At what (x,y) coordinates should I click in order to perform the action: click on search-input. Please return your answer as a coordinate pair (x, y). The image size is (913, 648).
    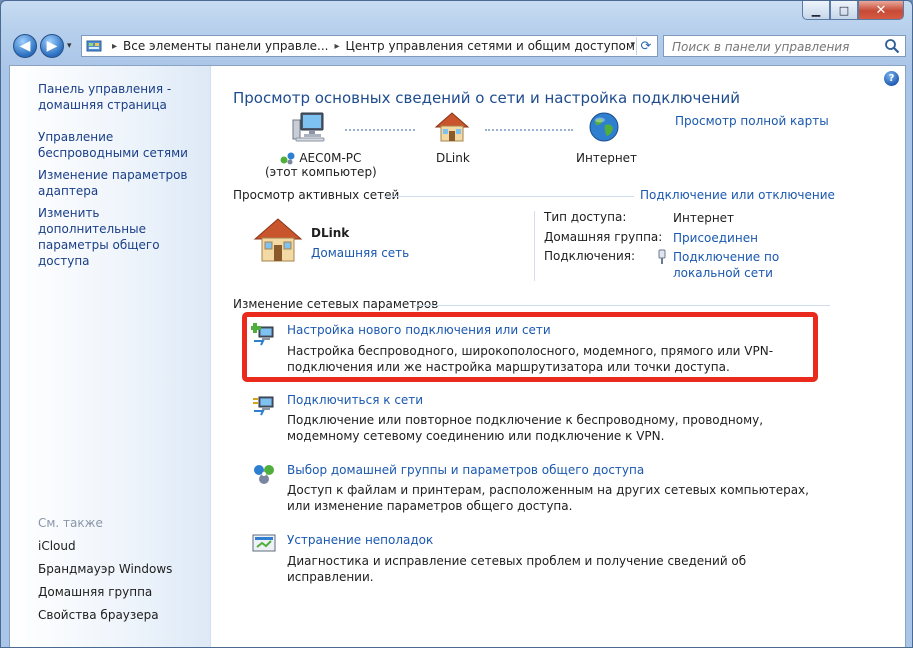
    Looking at the image, I should click on (772, 47).